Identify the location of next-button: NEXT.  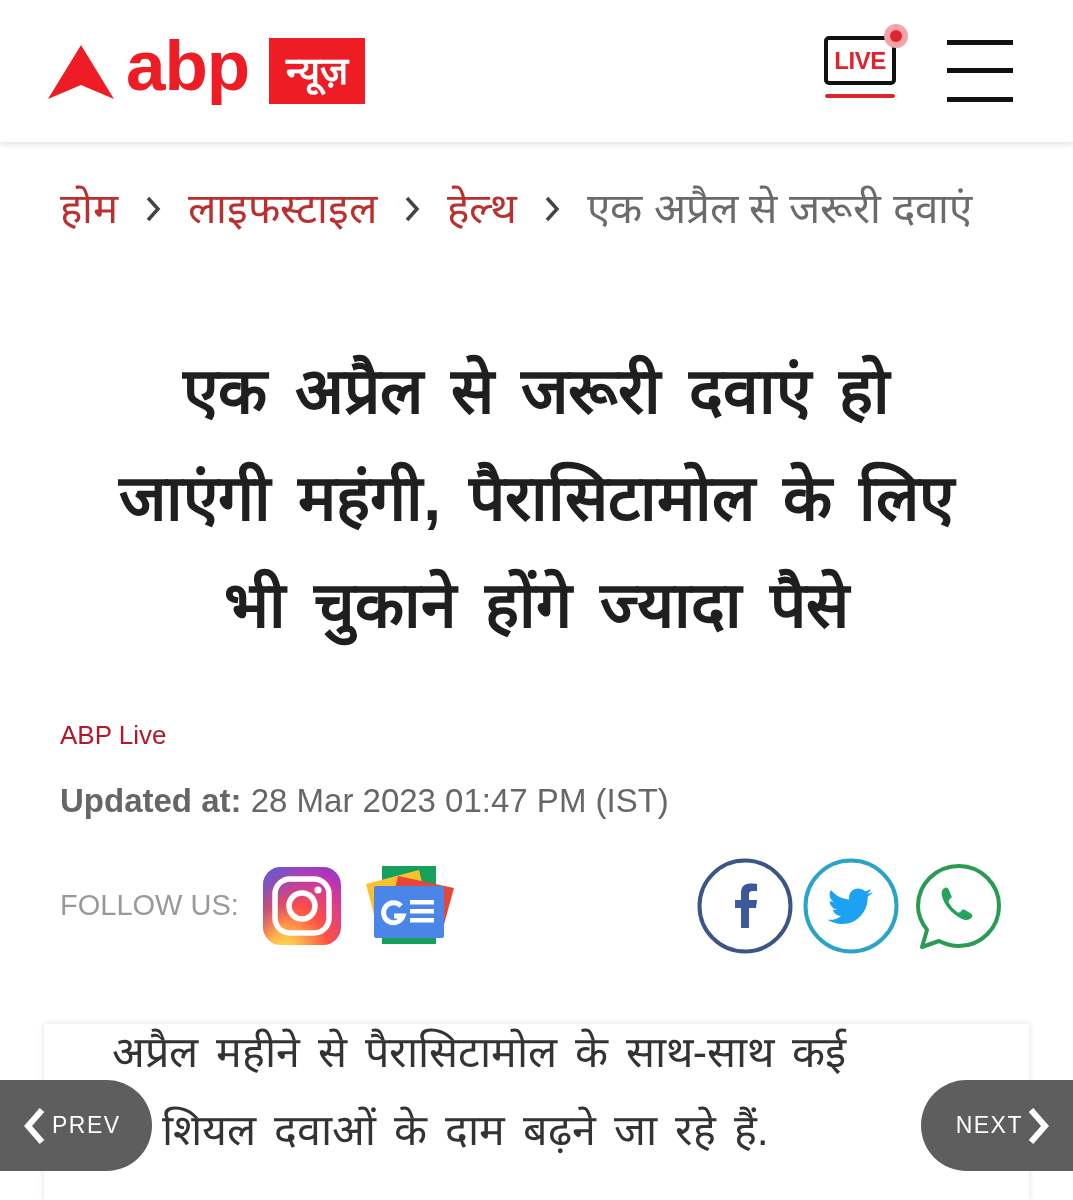
(997, 1125).